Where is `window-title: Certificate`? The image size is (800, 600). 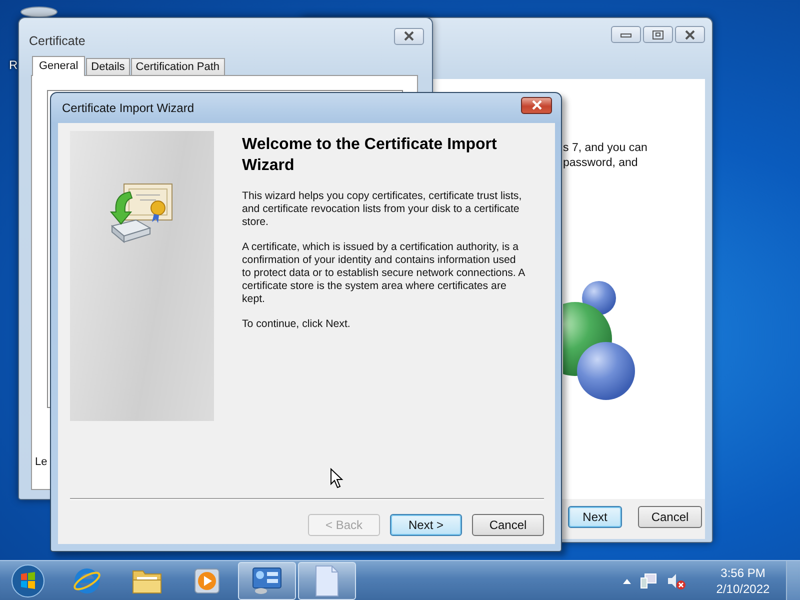 window-title: Certificate is located at coordinates (57, 41).